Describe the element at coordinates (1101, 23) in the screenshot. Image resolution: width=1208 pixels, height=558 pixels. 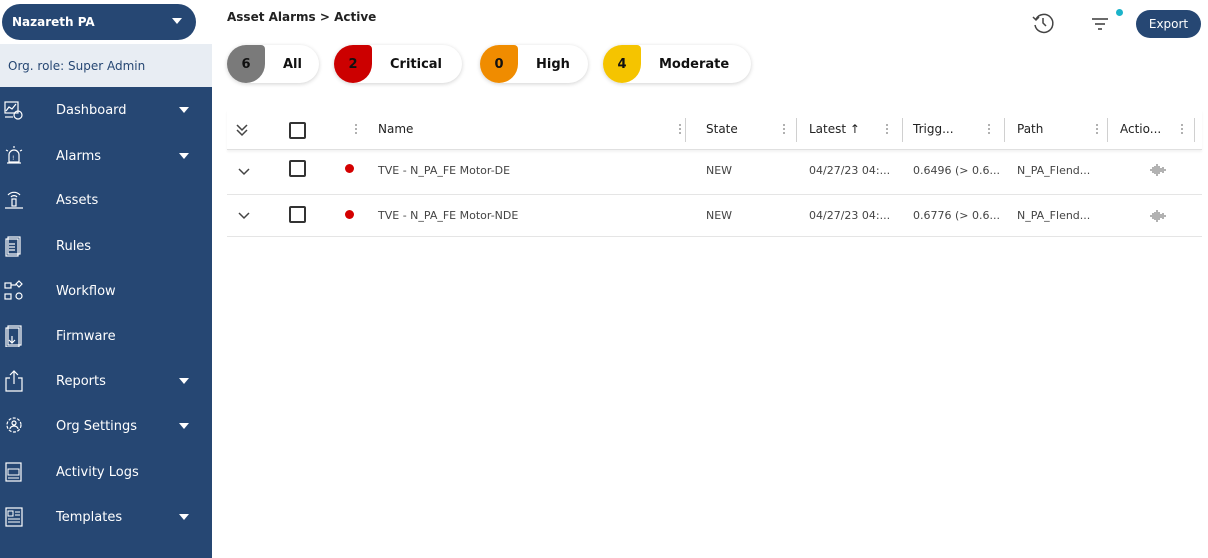
I see `filter-icon` at that location.